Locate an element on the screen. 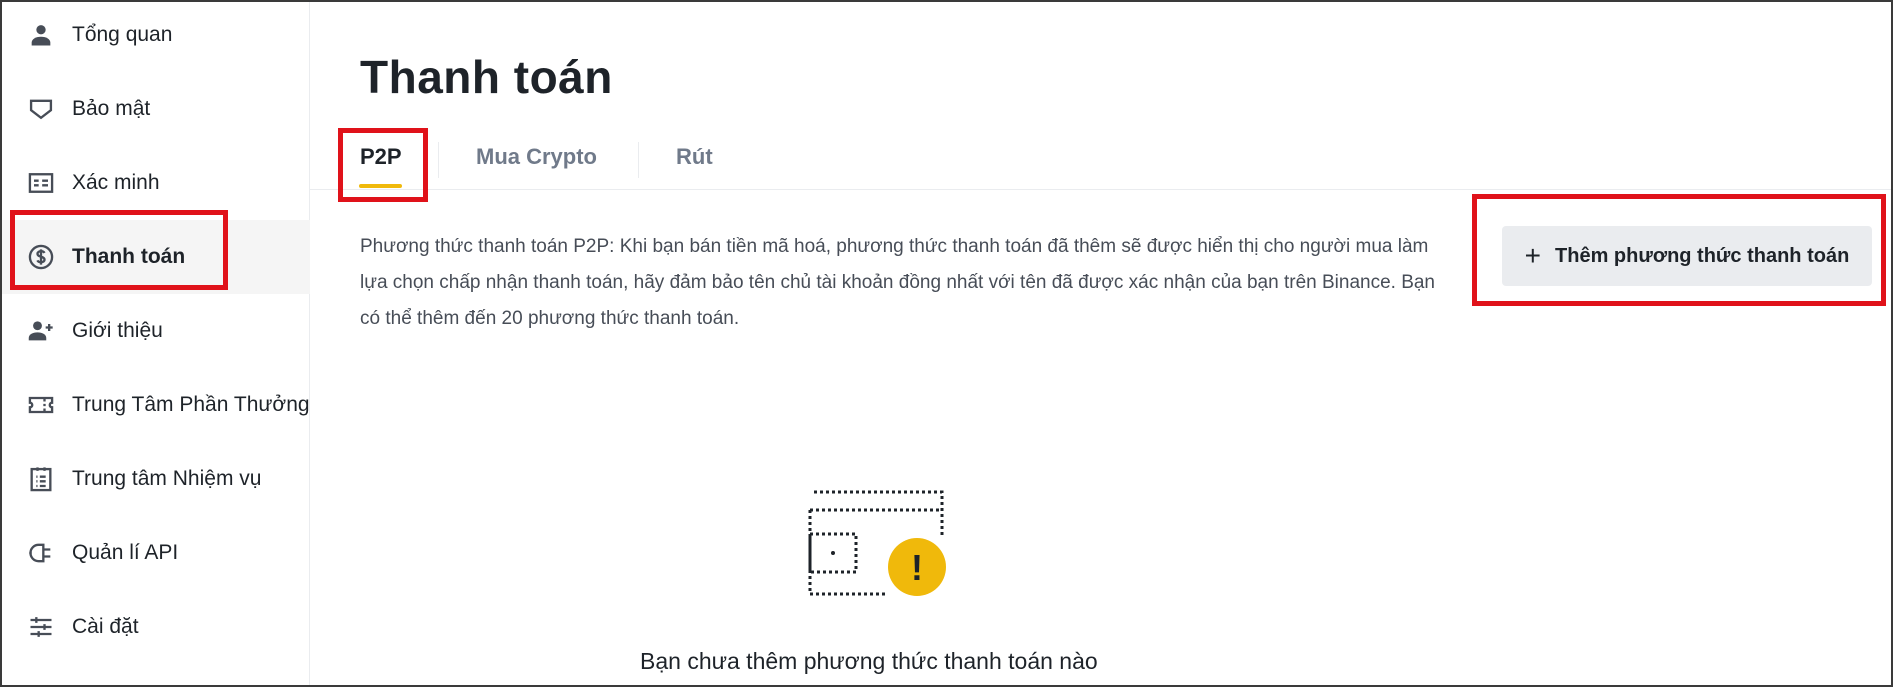  add-payment-method-label: Thêm phương thức thanh toán is located at coordinates (1702, 255).